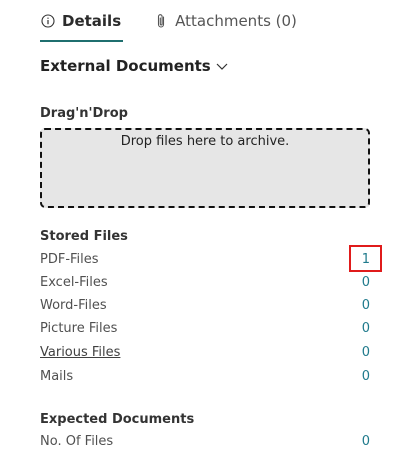 The height and width of the screenshot is (470, 407). What do you see at coordinates (205, 355) in the screenshot?
I see `stored-files-row-various: Various Files 0` at bounding box center [205, 355].